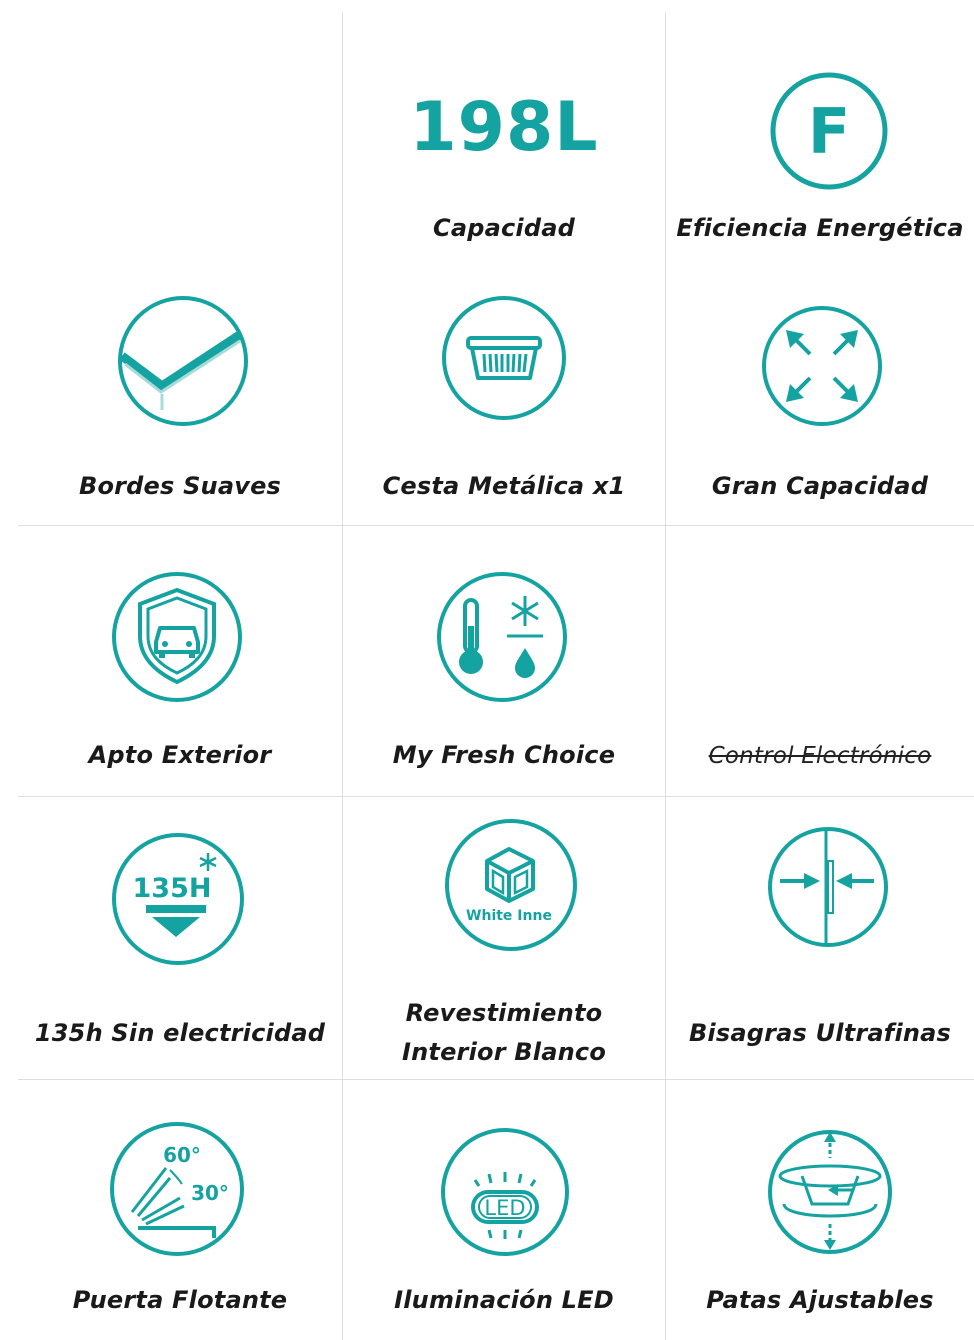  Describe the element at coordinates (820, 661) in the screenshot. I see `electronic-control-cell: Control Electrónico` at that location.